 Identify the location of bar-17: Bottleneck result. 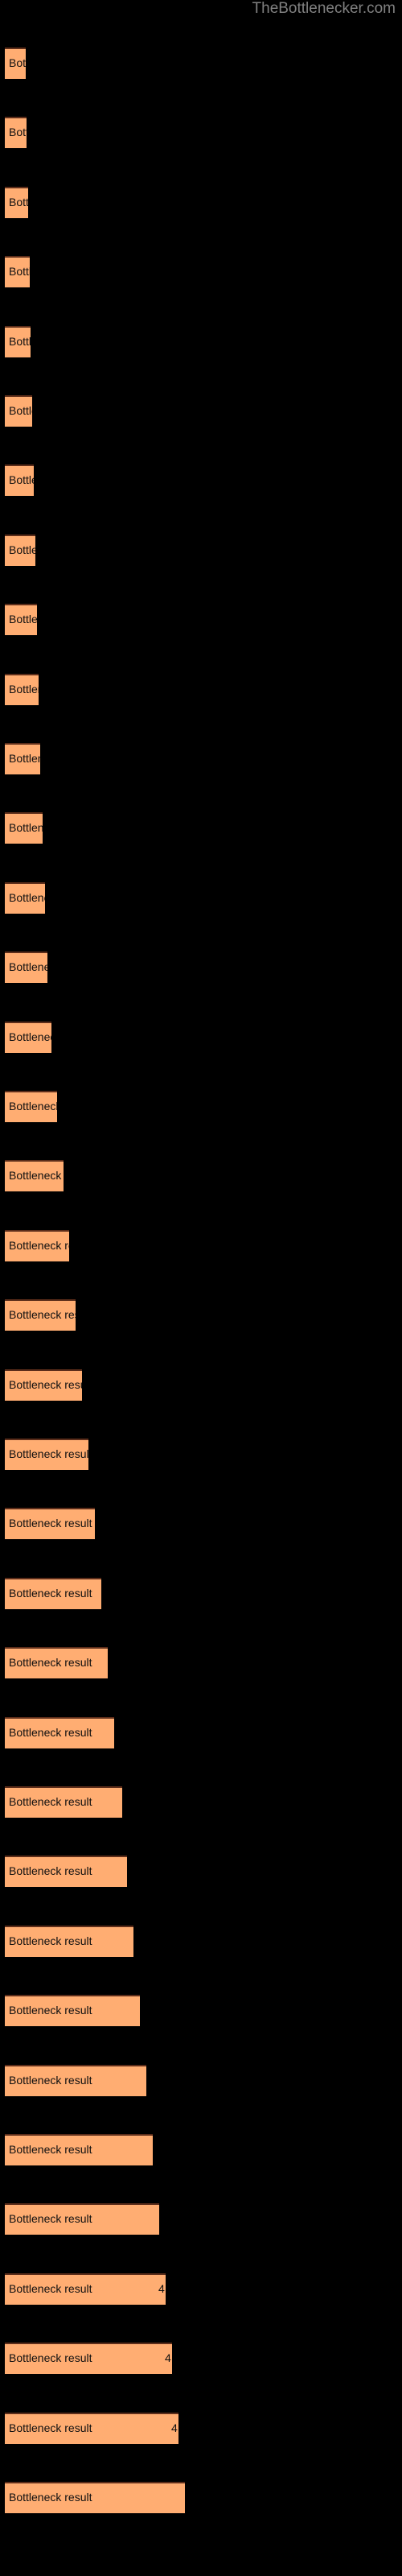
(34, 1176).